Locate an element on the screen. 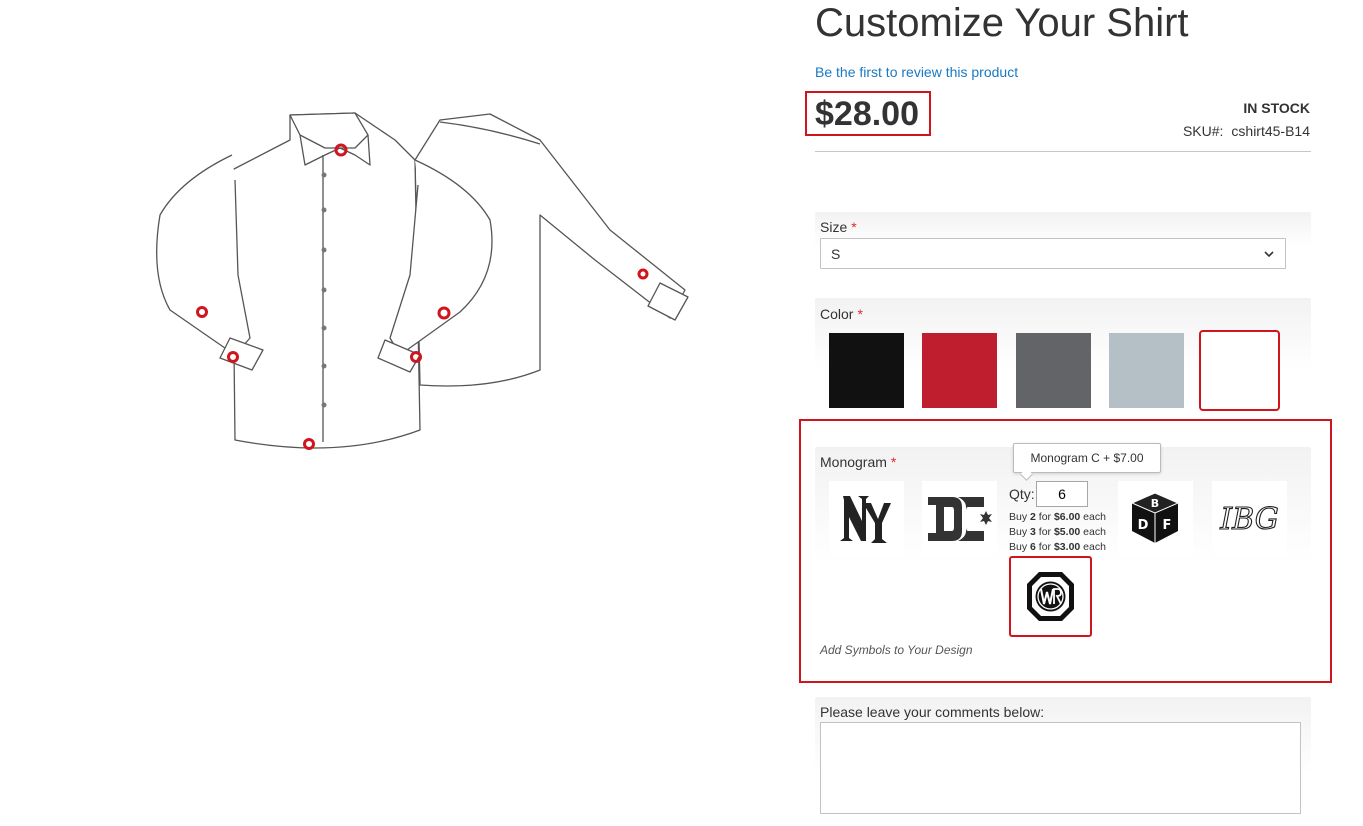 The height and width of the screenshot is (826, 1363). svg-text: B is located at coordinates (1155, 503).